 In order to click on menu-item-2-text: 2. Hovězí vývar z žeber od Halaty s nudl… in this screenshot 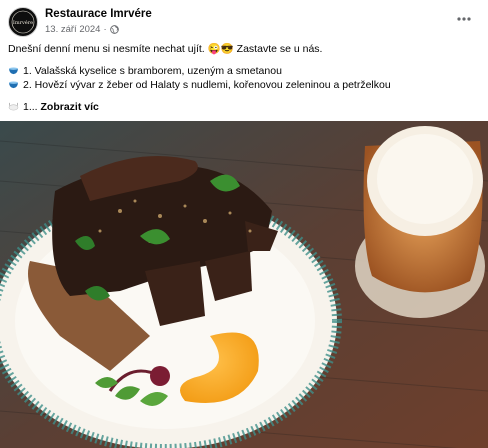, I will do `click(207, 85)`.